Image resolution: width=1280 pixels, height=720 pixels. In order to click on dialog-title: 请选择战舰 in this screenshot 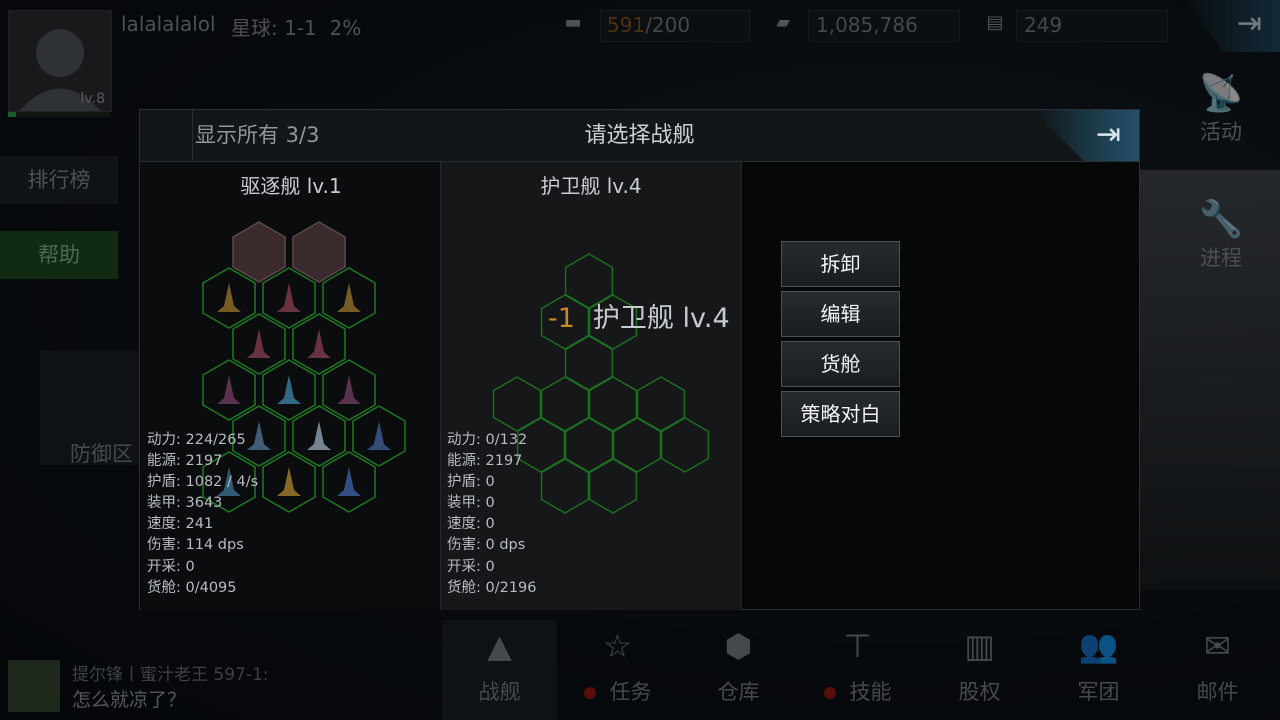, I will do `click(639, 135)`.